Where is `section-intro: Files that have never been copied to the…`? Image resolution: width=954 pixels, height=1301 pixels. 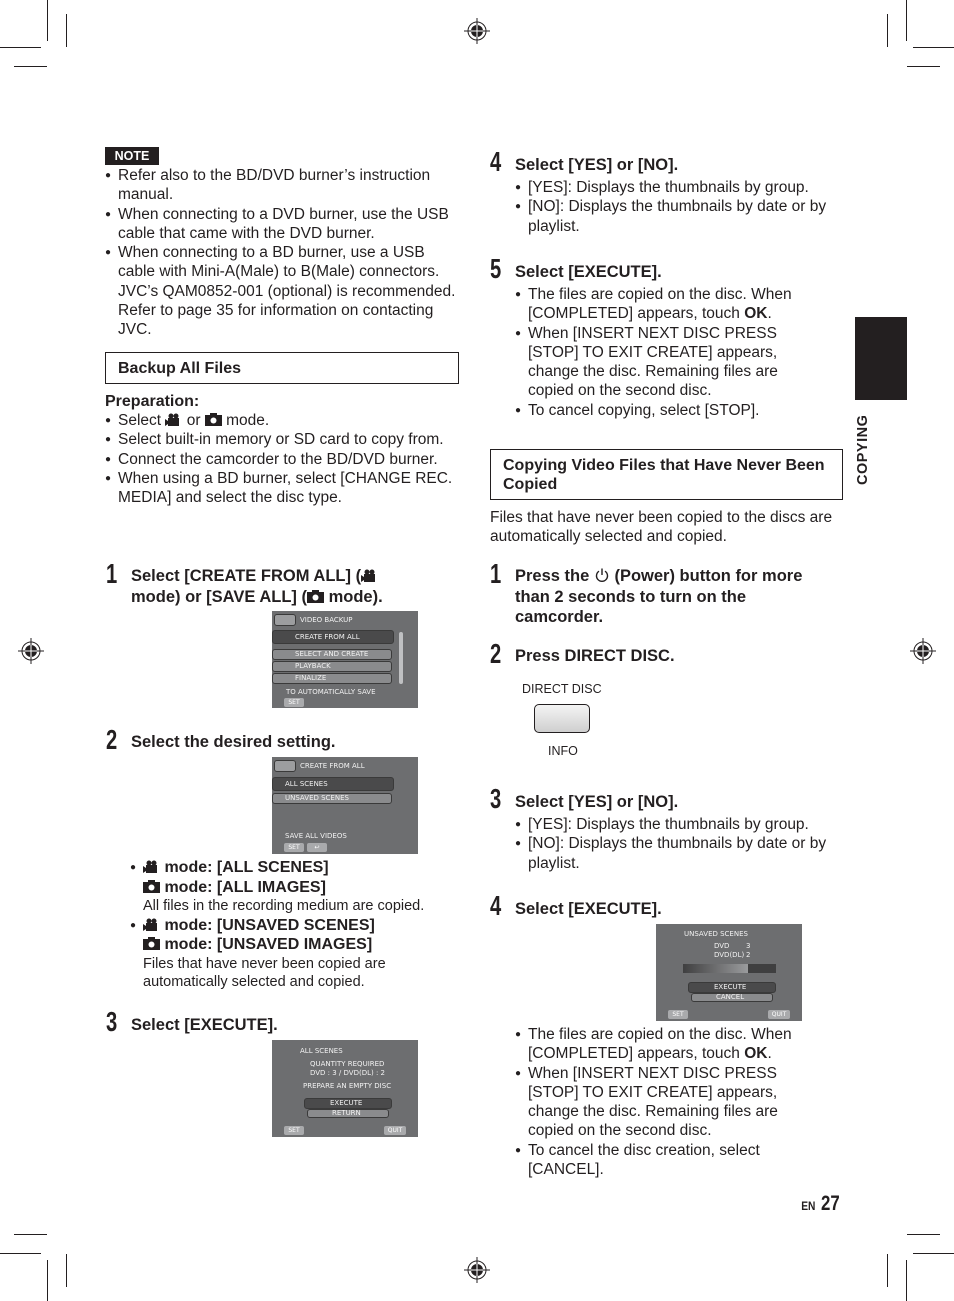
section-intro: Files that have never been copied to the… is located at coordinates (661, 527).